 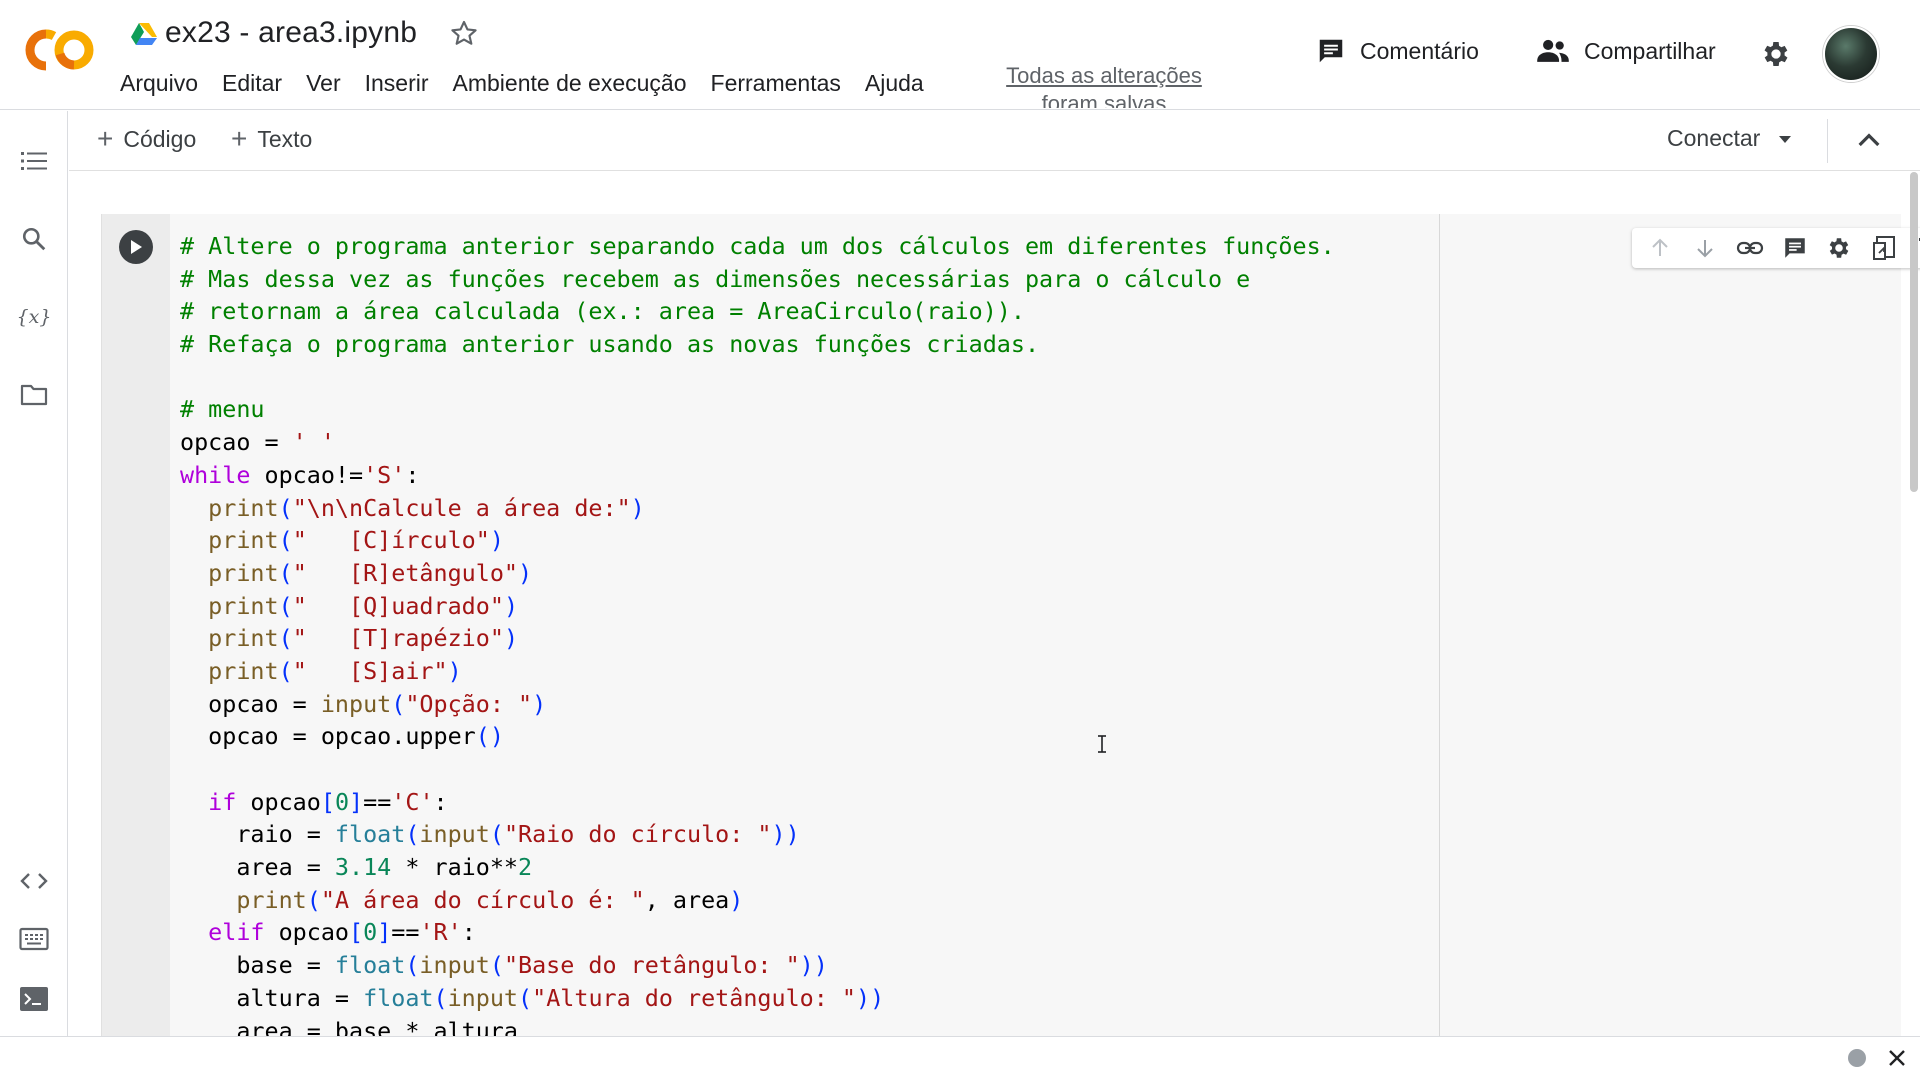 What do you see at coordinates (757, 540) in the screenshot?
I see `code-line: print(" [C]írculo")` at bounding box center [757, 540].